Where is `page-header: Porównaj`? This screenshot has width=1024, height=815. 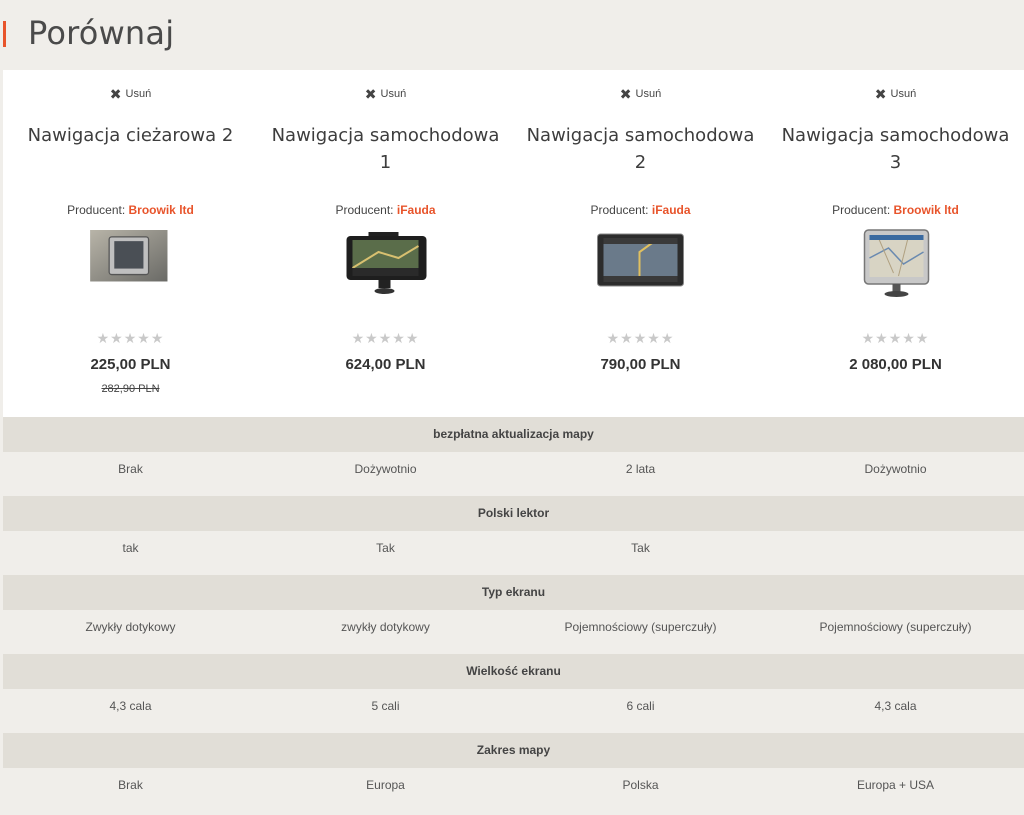
page-header: Porównaj is located at coordinates (512, 35).